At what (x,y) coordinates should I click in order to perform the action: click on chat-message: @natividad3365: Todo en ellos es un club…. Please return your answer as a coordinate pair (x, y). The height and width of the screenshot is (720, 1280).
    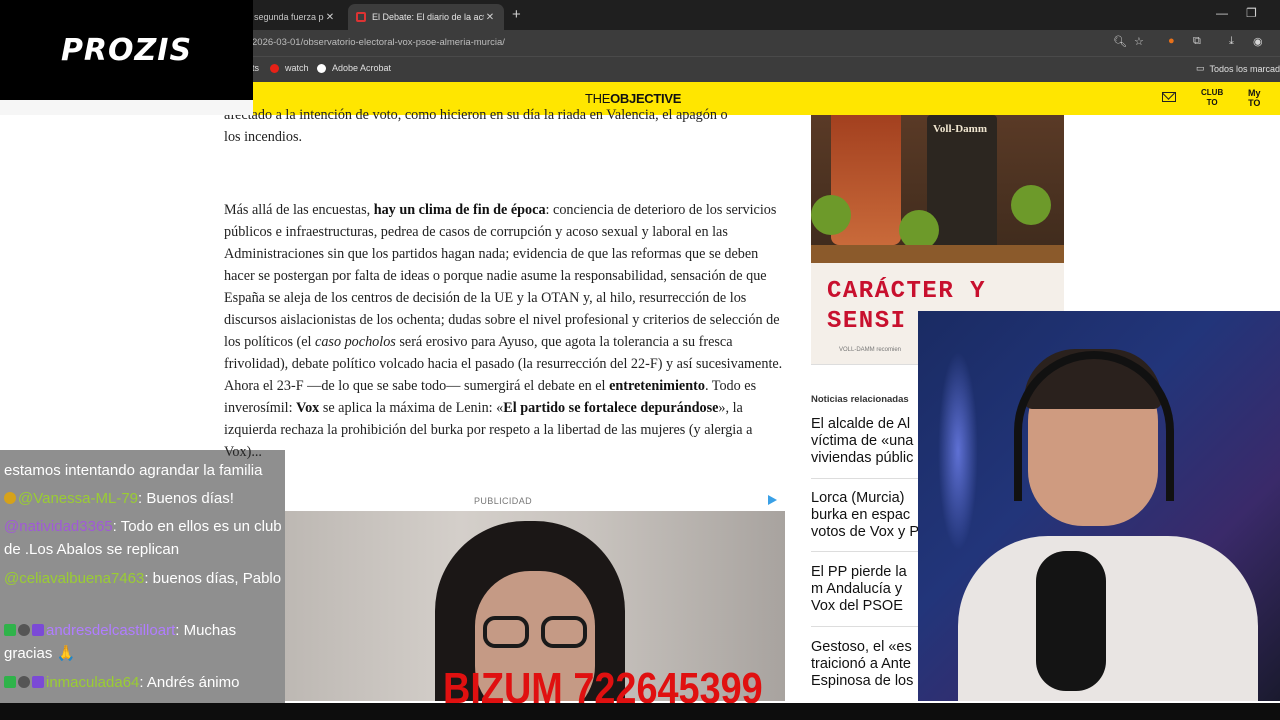
    Looking at the image, I should click on (144, 538).